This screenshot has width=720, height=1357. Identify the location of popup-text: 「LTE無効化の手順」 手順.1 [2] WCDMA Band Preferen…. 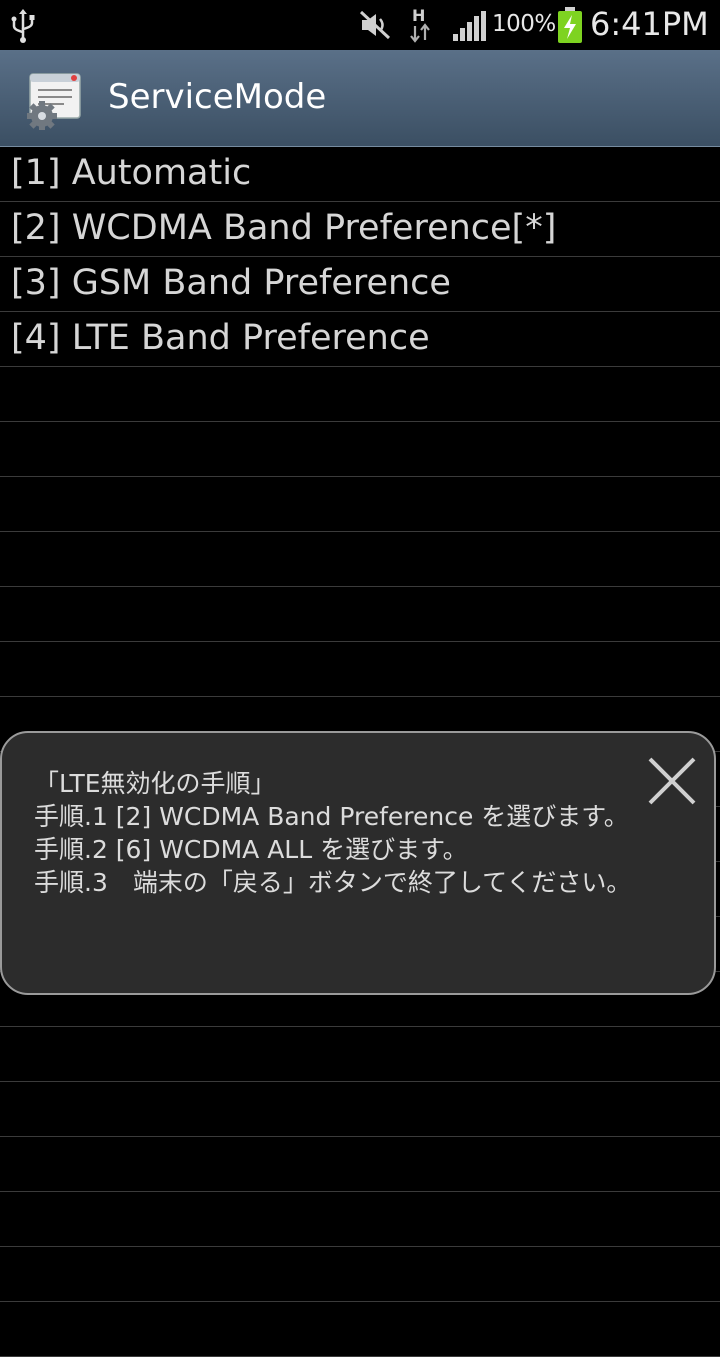
(339, 833).